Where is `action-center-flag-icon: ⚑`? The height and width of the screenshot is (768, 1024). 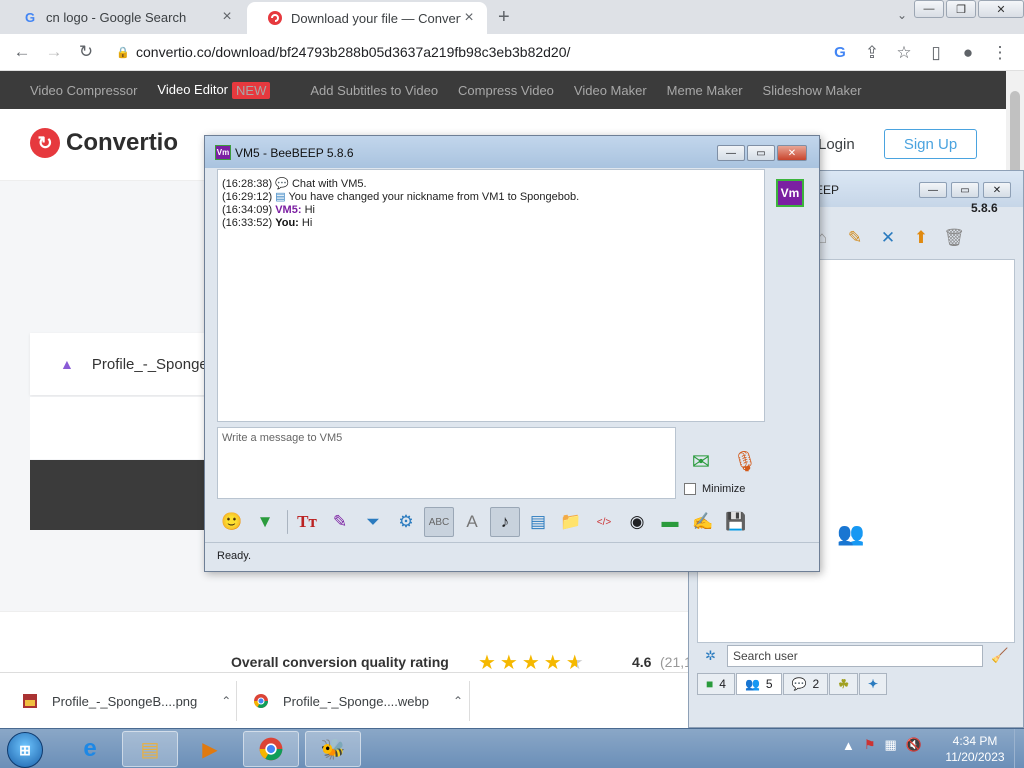
action-center-flag-icon: ⚑ is located at coordinates (870, 745).